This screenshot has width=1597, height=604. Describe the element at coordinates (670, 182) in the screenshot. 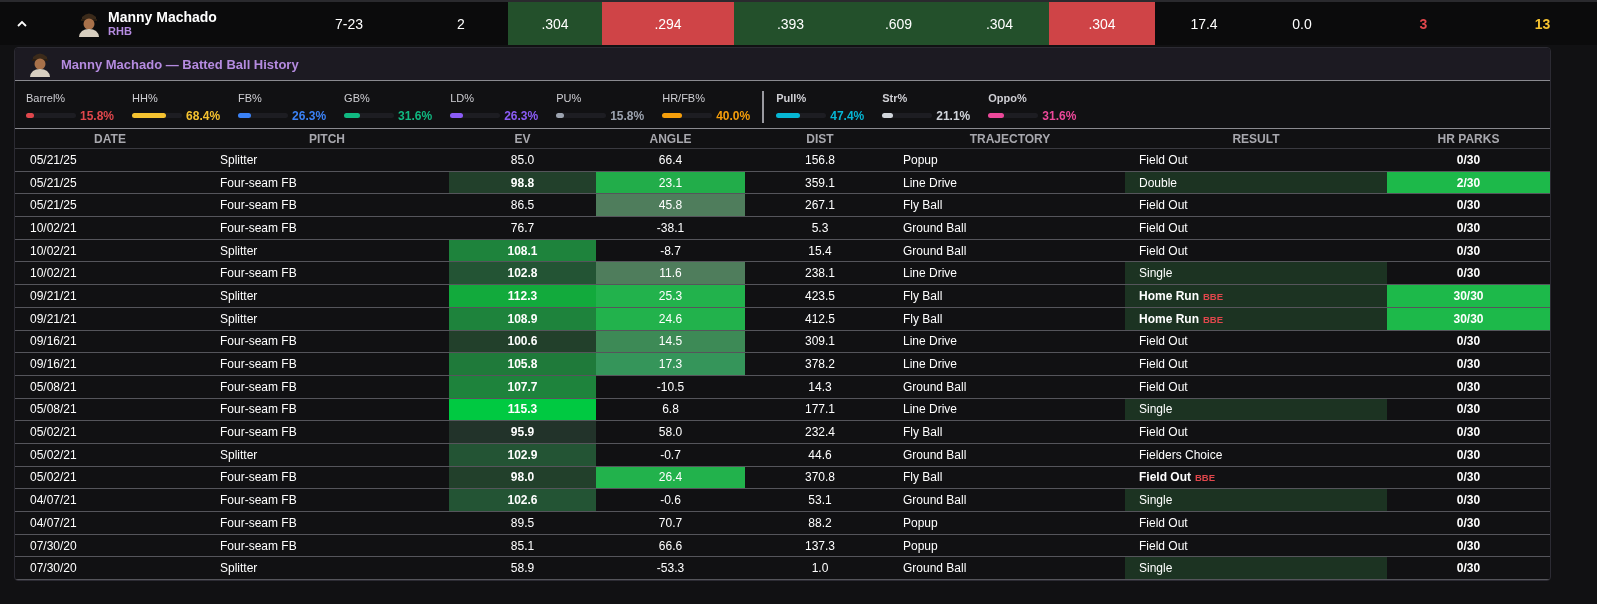

I see `launch-angle-cell: 23.1` at that location.